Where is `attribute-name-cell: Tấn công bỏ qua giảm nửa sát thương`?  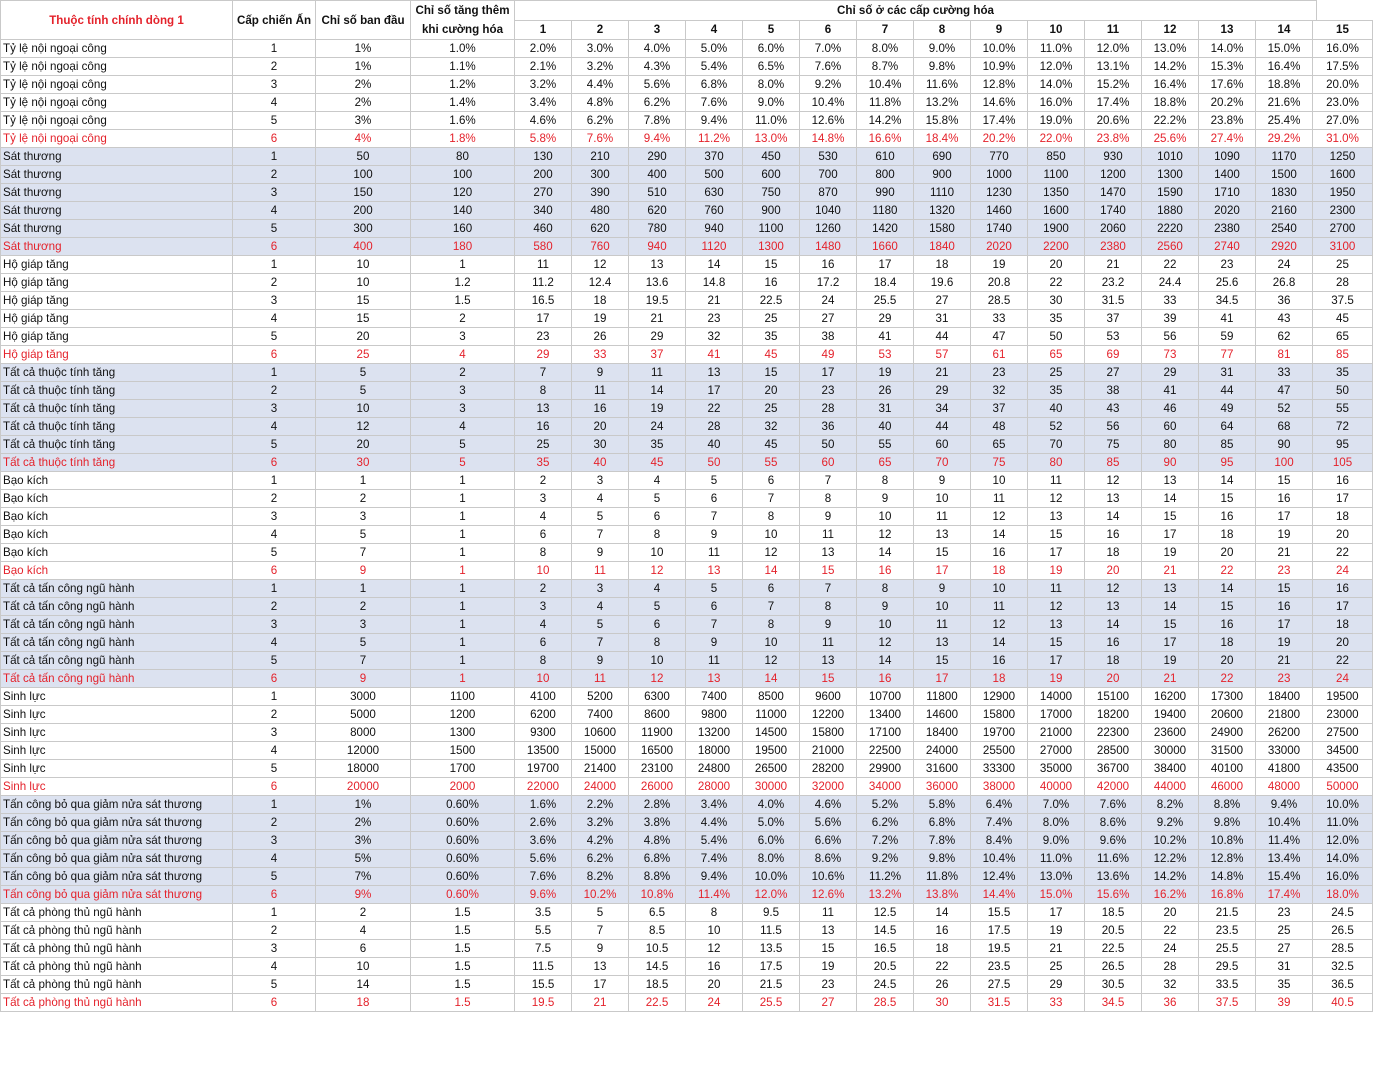
attribute-name-cell: Tấn công bỏ qua giảm nửa sát thương is located at coordinates (116, 804).